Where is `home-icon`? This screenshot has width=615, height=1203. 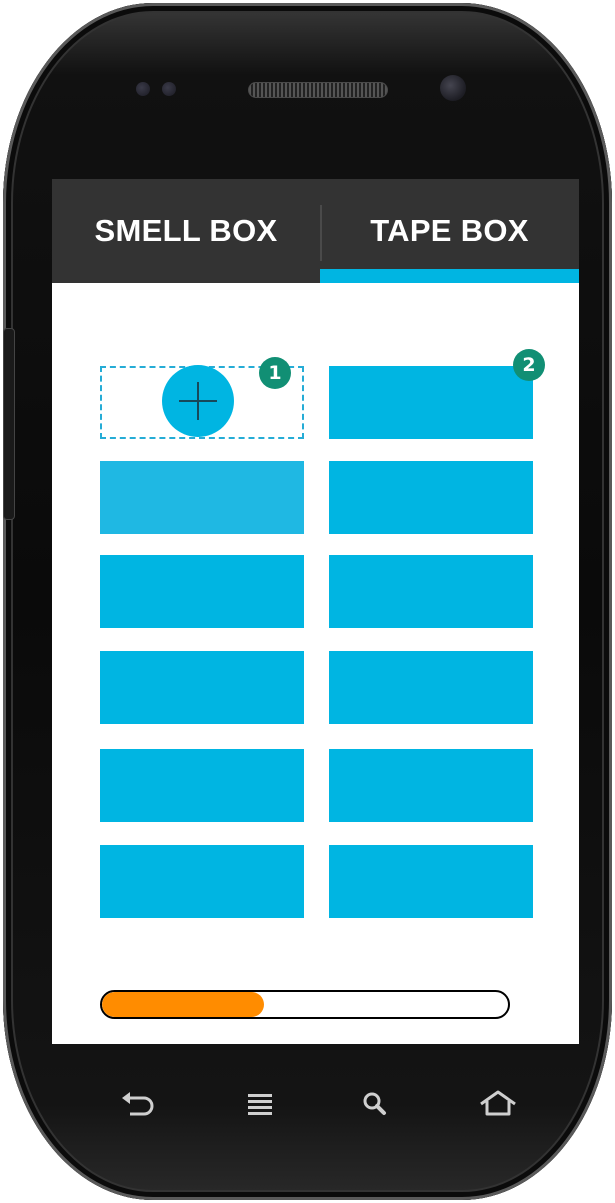 home-icon is located at coordinates (498, 1103).